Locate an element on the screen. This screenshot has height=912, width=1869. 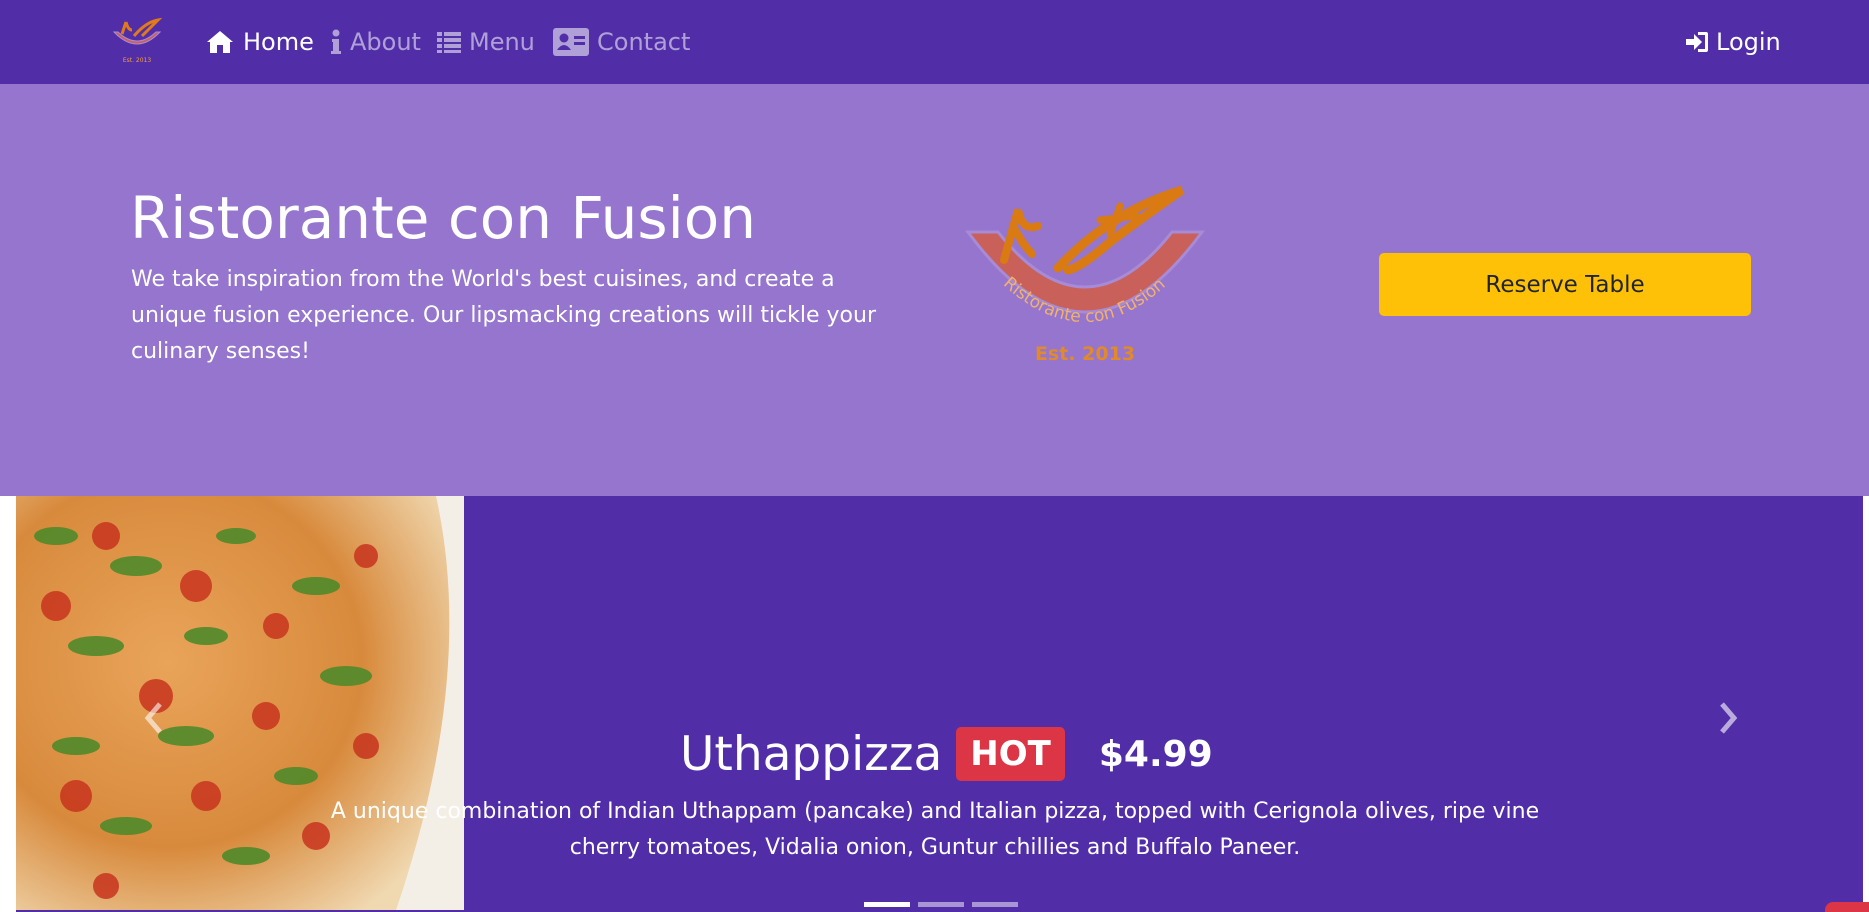
brand-logo: Est. 2013 is located at coordinates (137, 41).